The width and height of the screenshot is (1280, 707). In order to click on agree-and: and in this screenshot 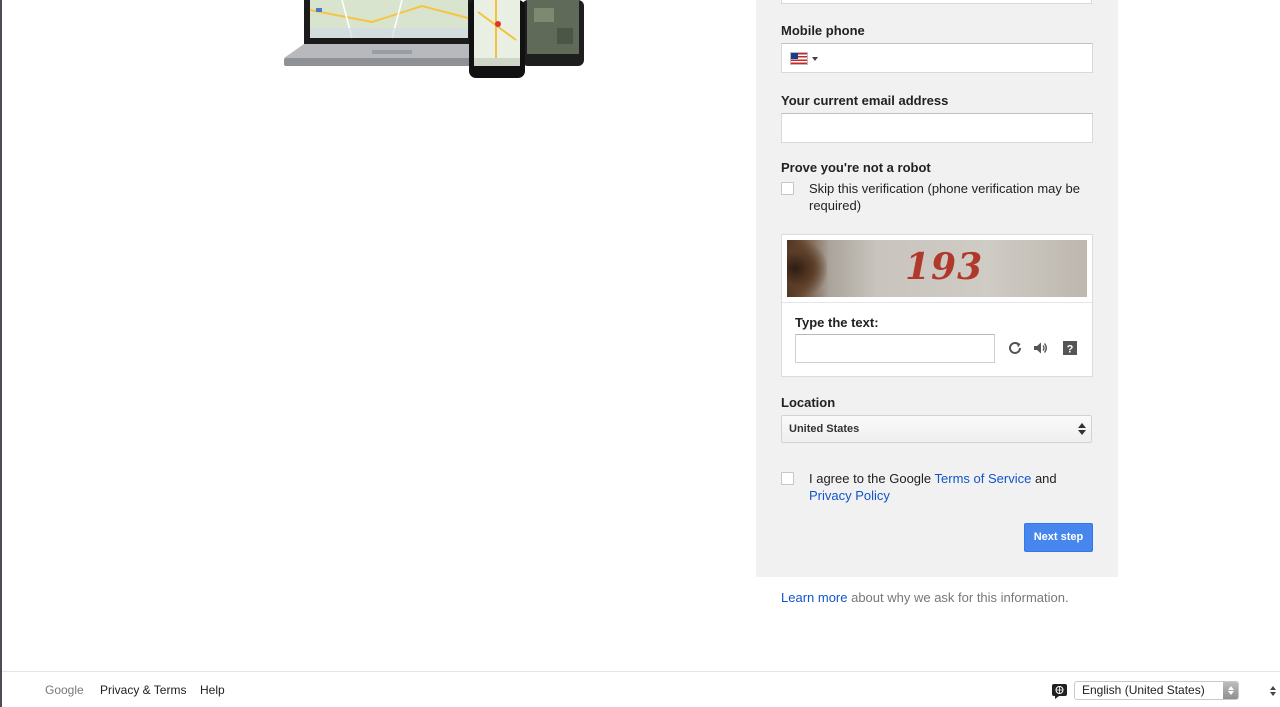, I will do `click(1044, 478)`.